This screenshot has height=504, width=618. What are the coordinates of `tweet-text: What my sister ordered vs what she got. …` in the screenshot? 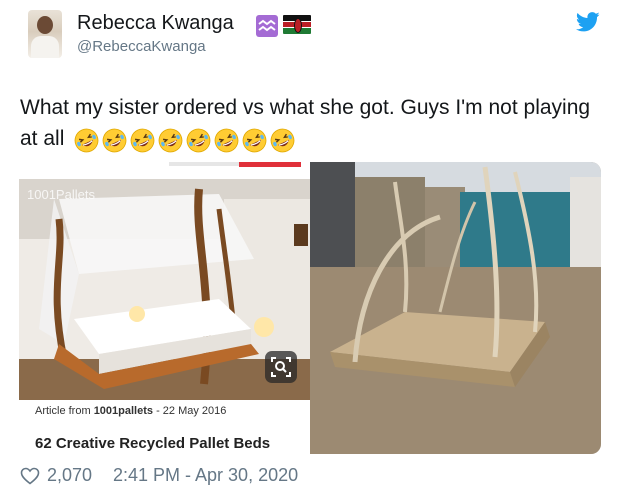 It's located at (315, 123).